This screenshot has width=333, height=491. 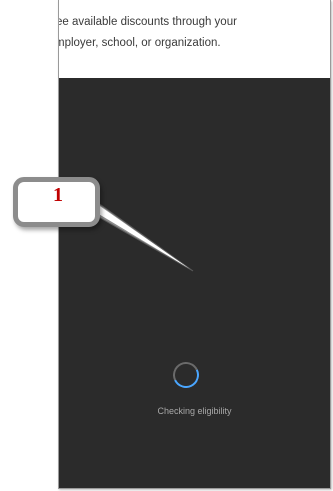 What do you see at coordinates (186, 375) in the screenshot?
I see `loading-spinner-icon` at bounding box center [186, 375].